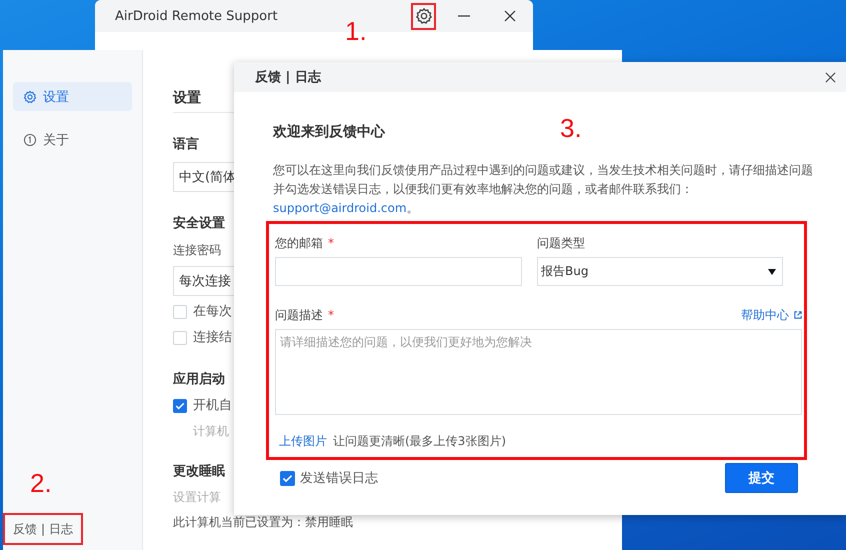 The image size is (846, 550). What do you see at coordinates (772, 271) in the screenshot?
I see `caret-icon` at bounding box center [772, 271].